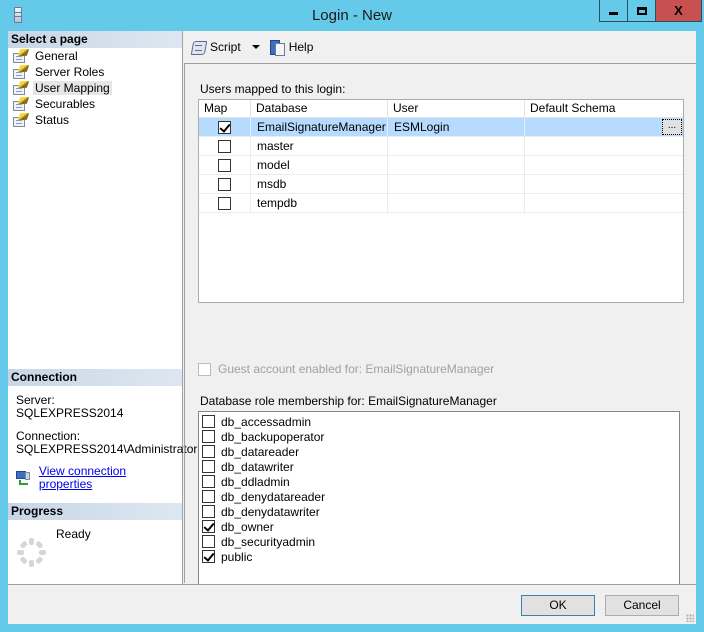 The image size is (704, 632). I want to click on script-dropdown-arrow-icon, so click(255, 47).